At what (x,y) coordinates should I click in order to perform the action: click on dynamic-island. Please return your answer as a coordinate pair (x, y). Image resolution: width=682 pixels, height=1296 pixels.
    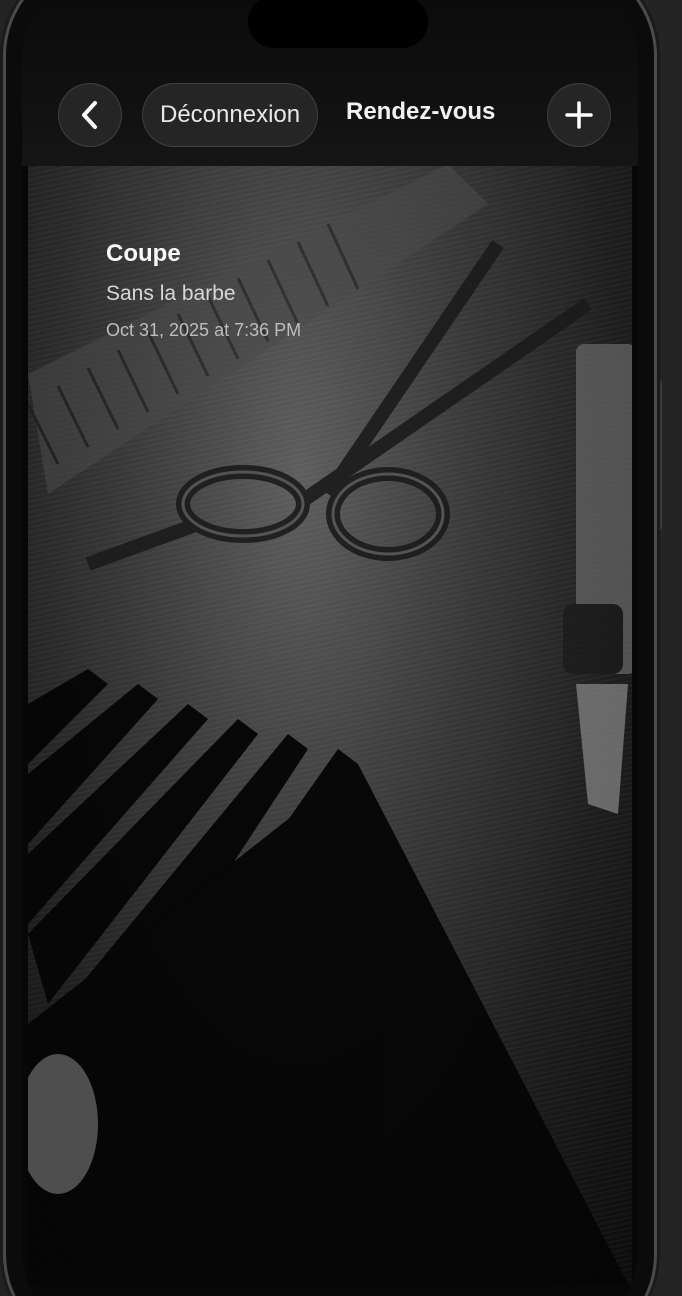
    Looking at the image, I should click on (338, 24).